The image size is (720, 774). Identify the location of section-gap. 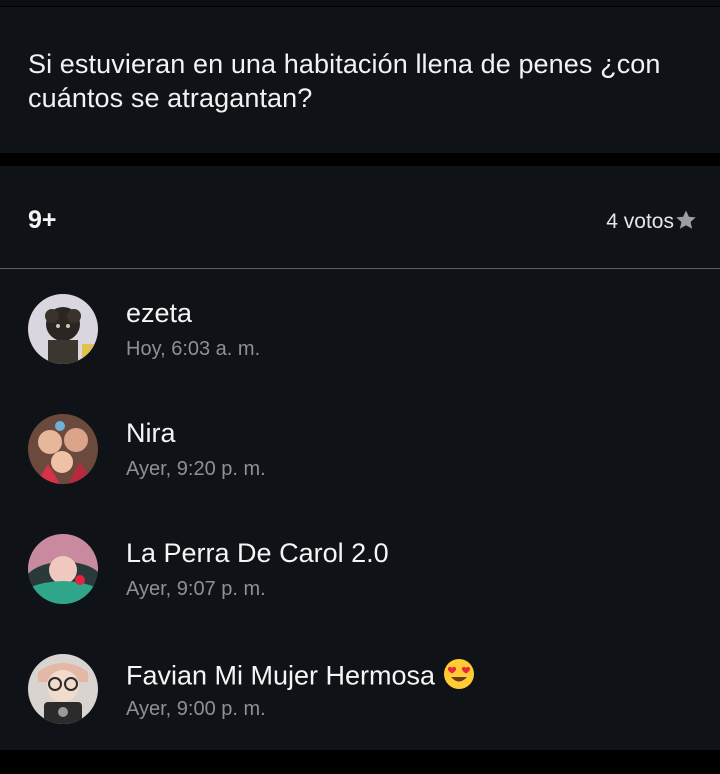
(360, 159).